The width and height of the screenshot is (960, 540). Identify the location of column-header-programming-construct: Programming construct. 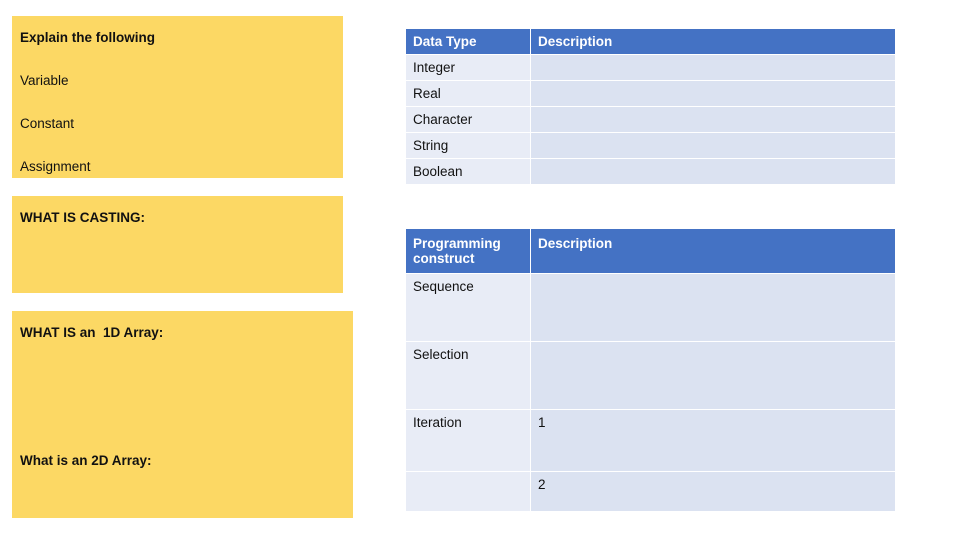
(468, 251).